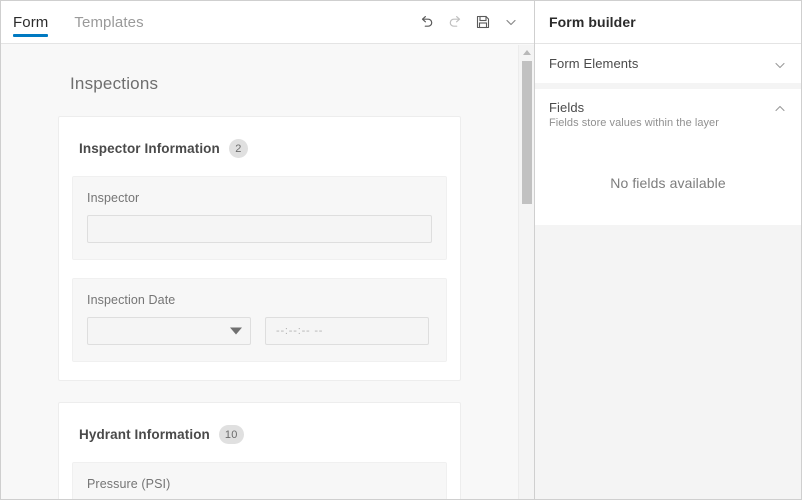 This screenshot has height=500, width=802. I want to click on group-title: Inspector Information, so click(149, 148).